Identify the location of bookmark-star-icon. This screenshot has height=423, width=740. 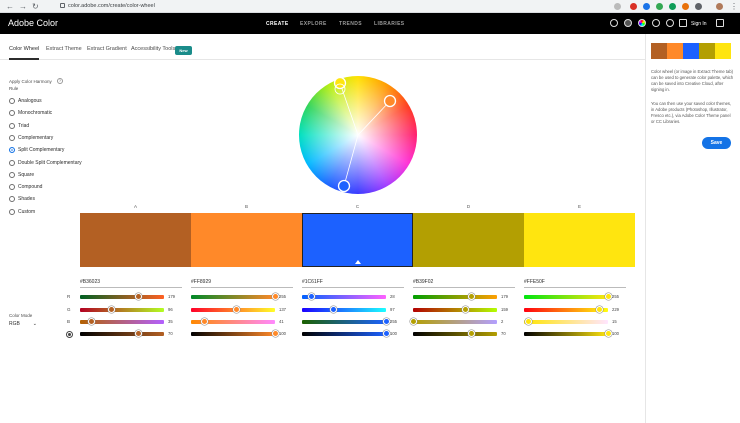
(617, 6).